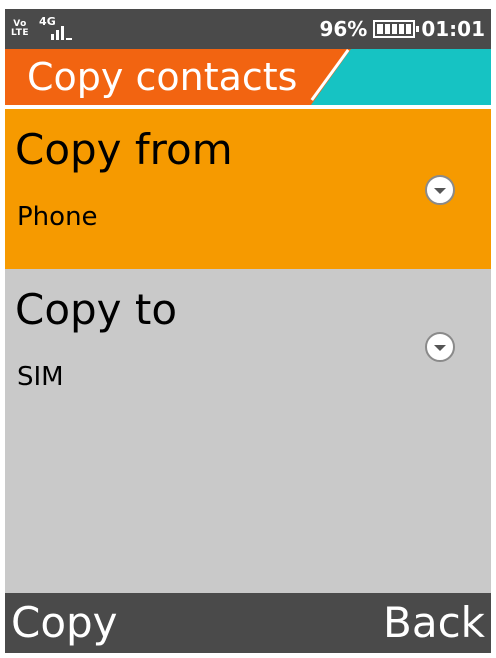 This screenshot has height=658, width=496. I want to click on page-title: Copy contacts, so click(162, 77).